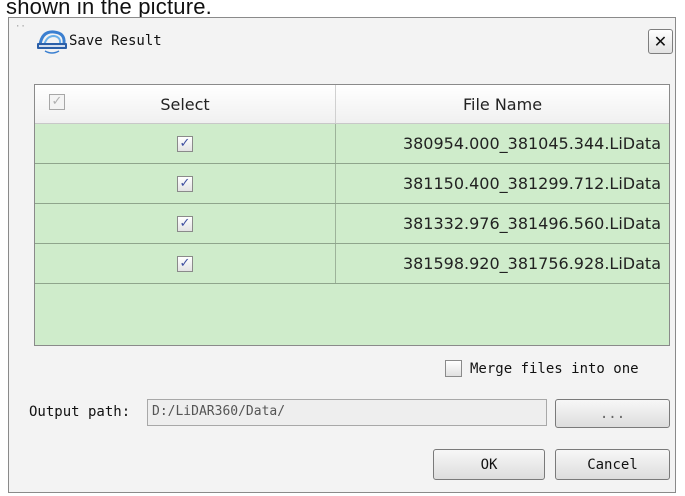 The width and height of the screenshot is (685, 496). Describe the element at coordinates (342, 42) in the screenshot. I see `title-bar: ·· Save Result ✕` at that location.